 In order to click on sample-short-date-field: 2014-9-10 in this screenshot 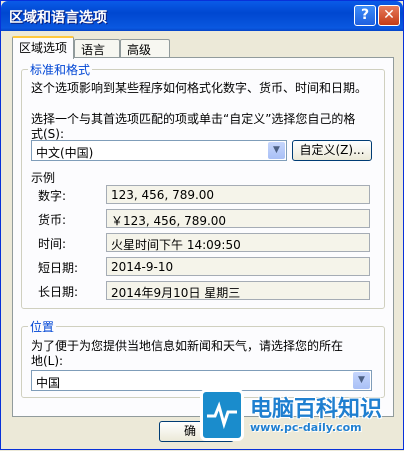, I will do `click(238, 266)`.